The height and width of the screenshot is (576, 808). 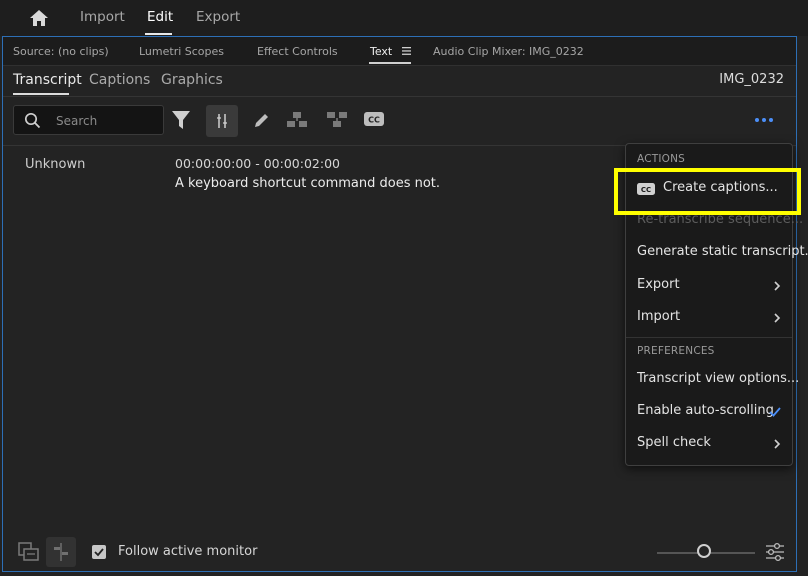 I want to click on transcript-footer: Follow active monitor, so click(x=399, y=552).